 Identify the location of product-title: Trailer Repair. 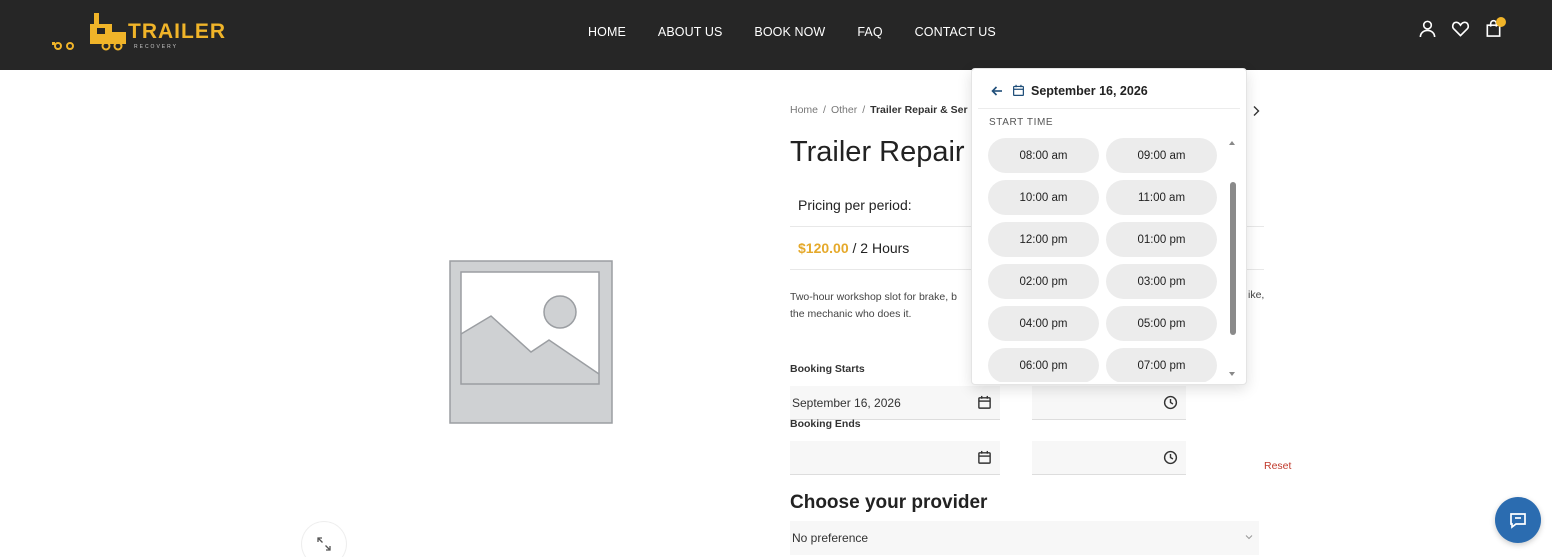
(877, 152).